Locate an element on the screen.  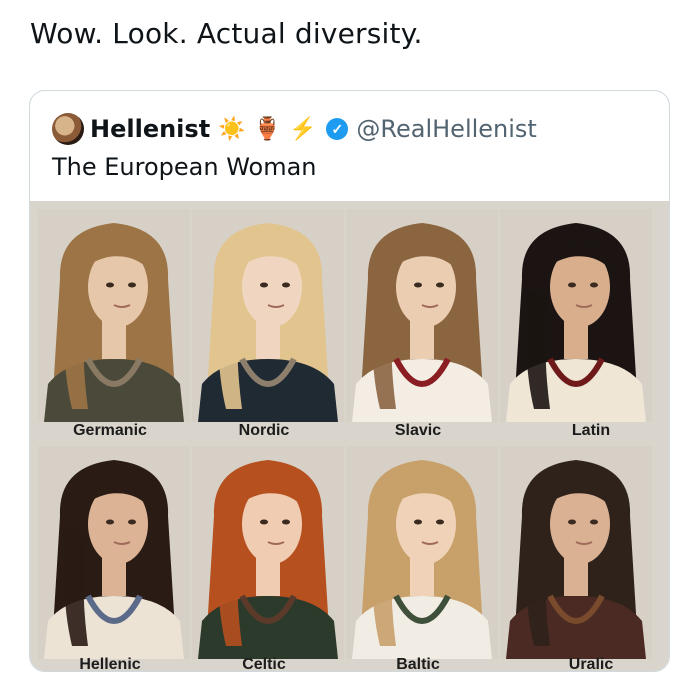
portrait-label-celtic: Celtic is located at coordinates (264, 664).